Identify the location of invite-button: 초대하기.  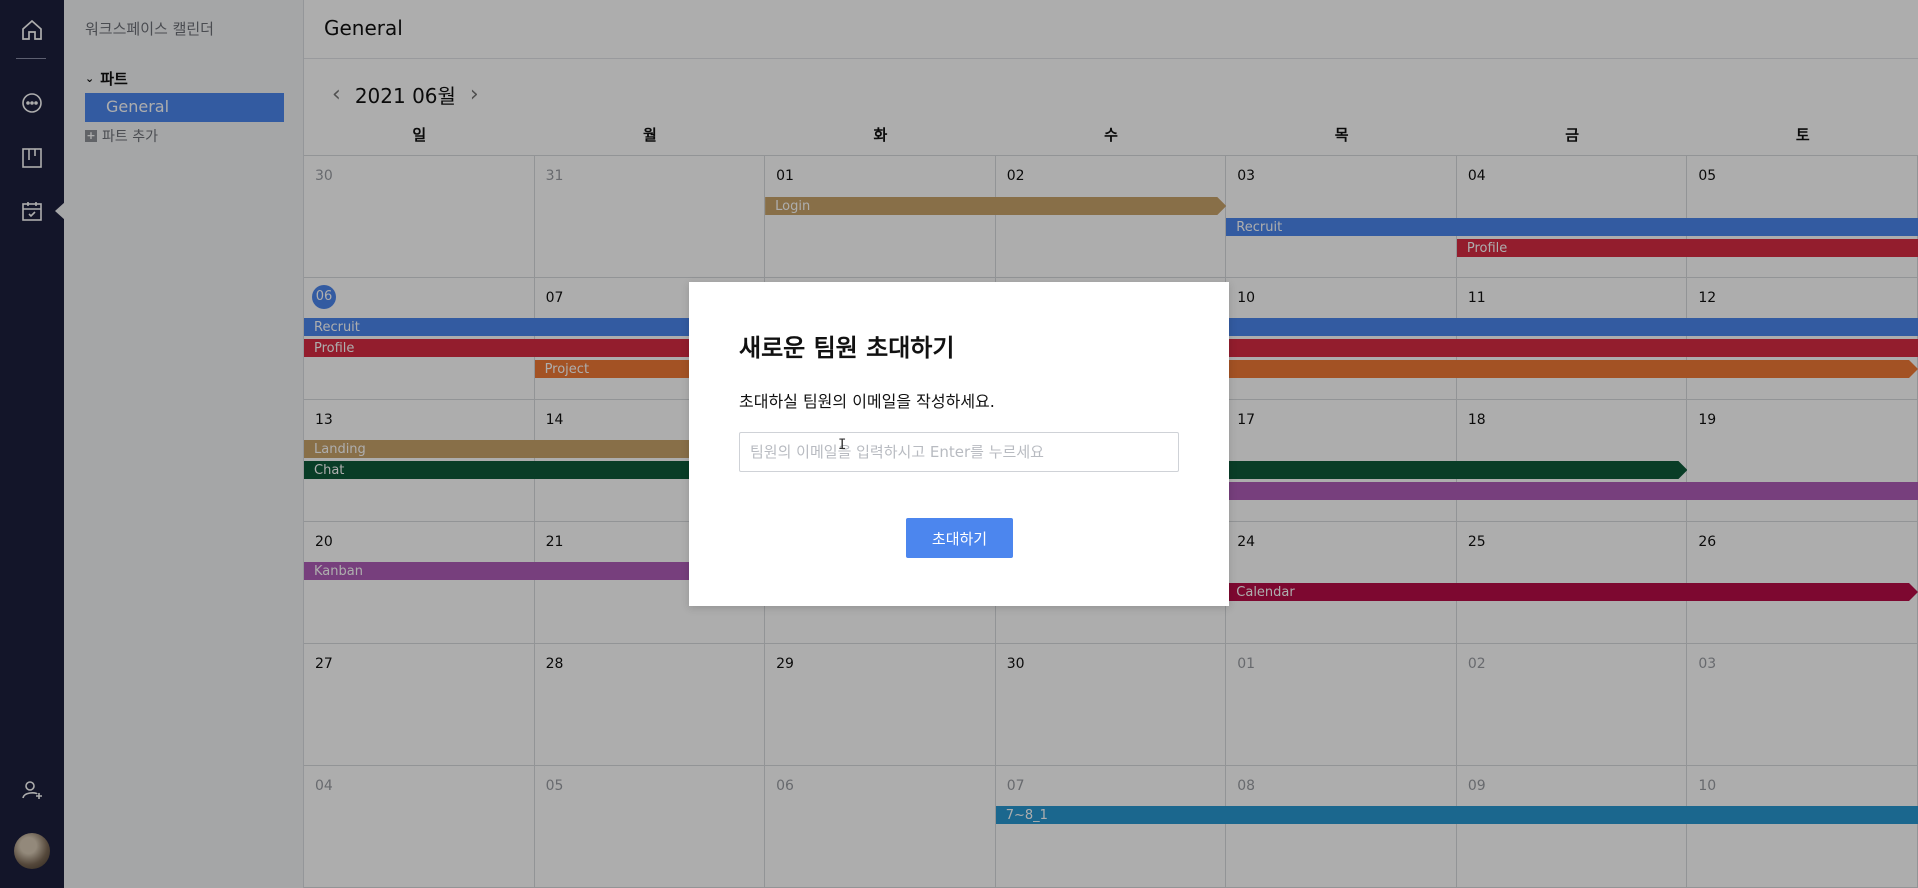
(959, 538).